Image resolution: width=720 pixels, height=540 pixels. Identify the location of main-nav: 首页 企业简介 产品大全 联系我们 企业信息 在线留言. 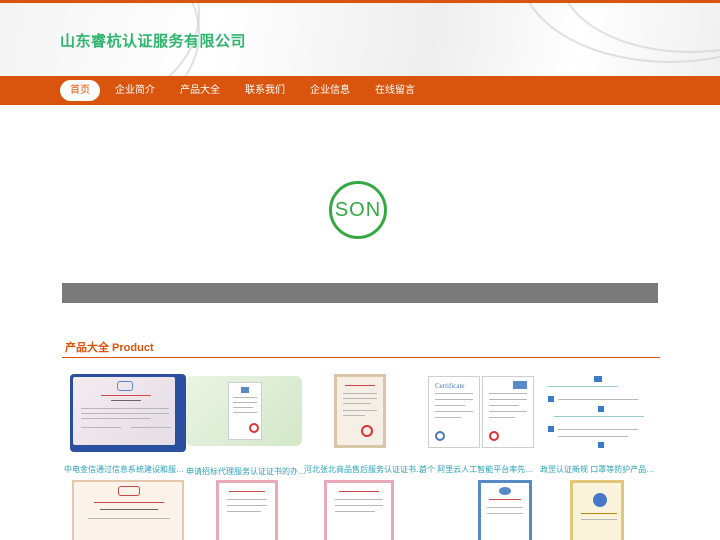
(245, 90).